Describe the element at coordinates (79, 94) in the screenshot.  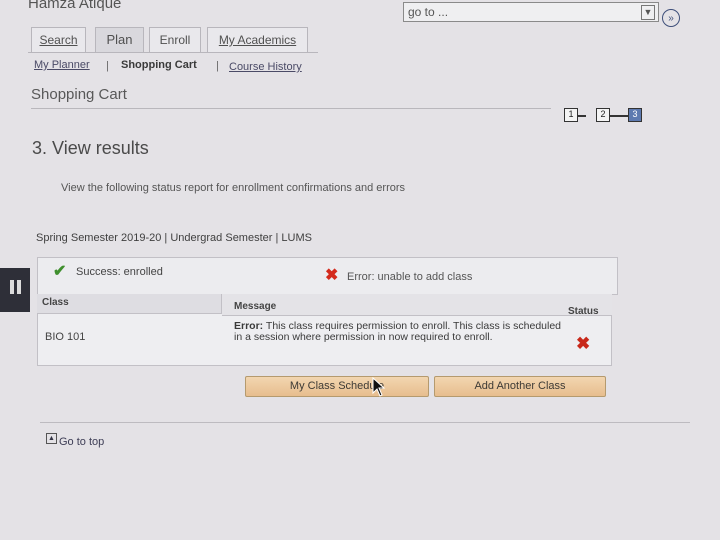
I see `page-title: Shopping Cart` at that location.